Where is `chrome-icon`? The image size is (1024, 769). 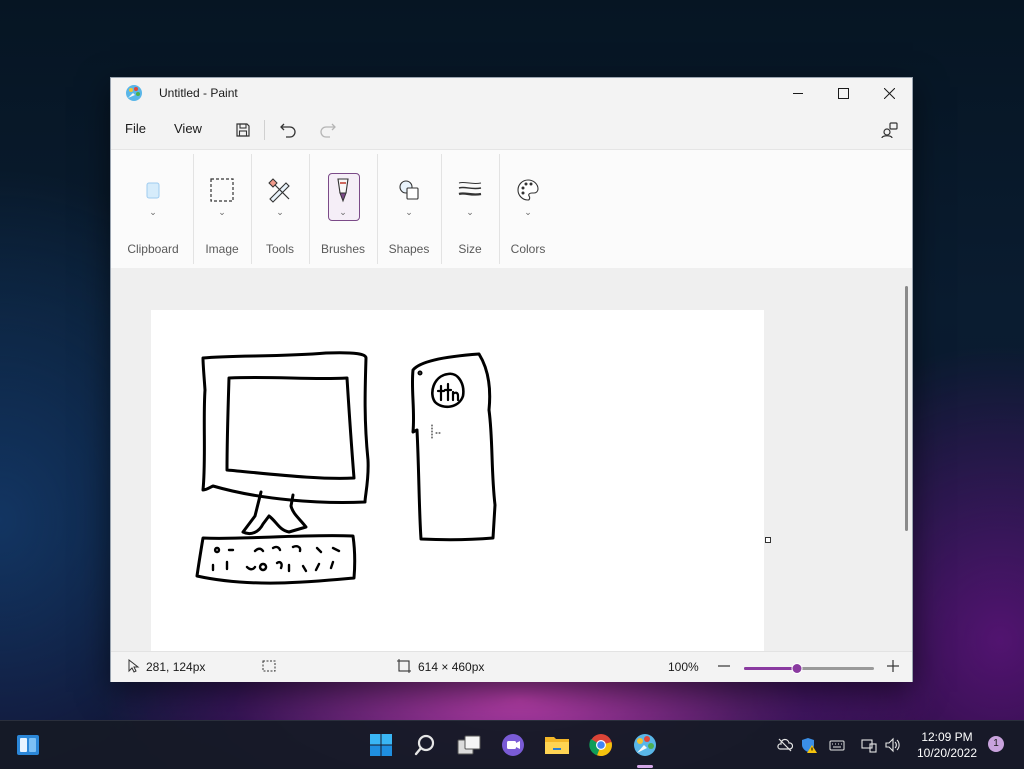
chrome-icon is located at coordinates (600, 745).